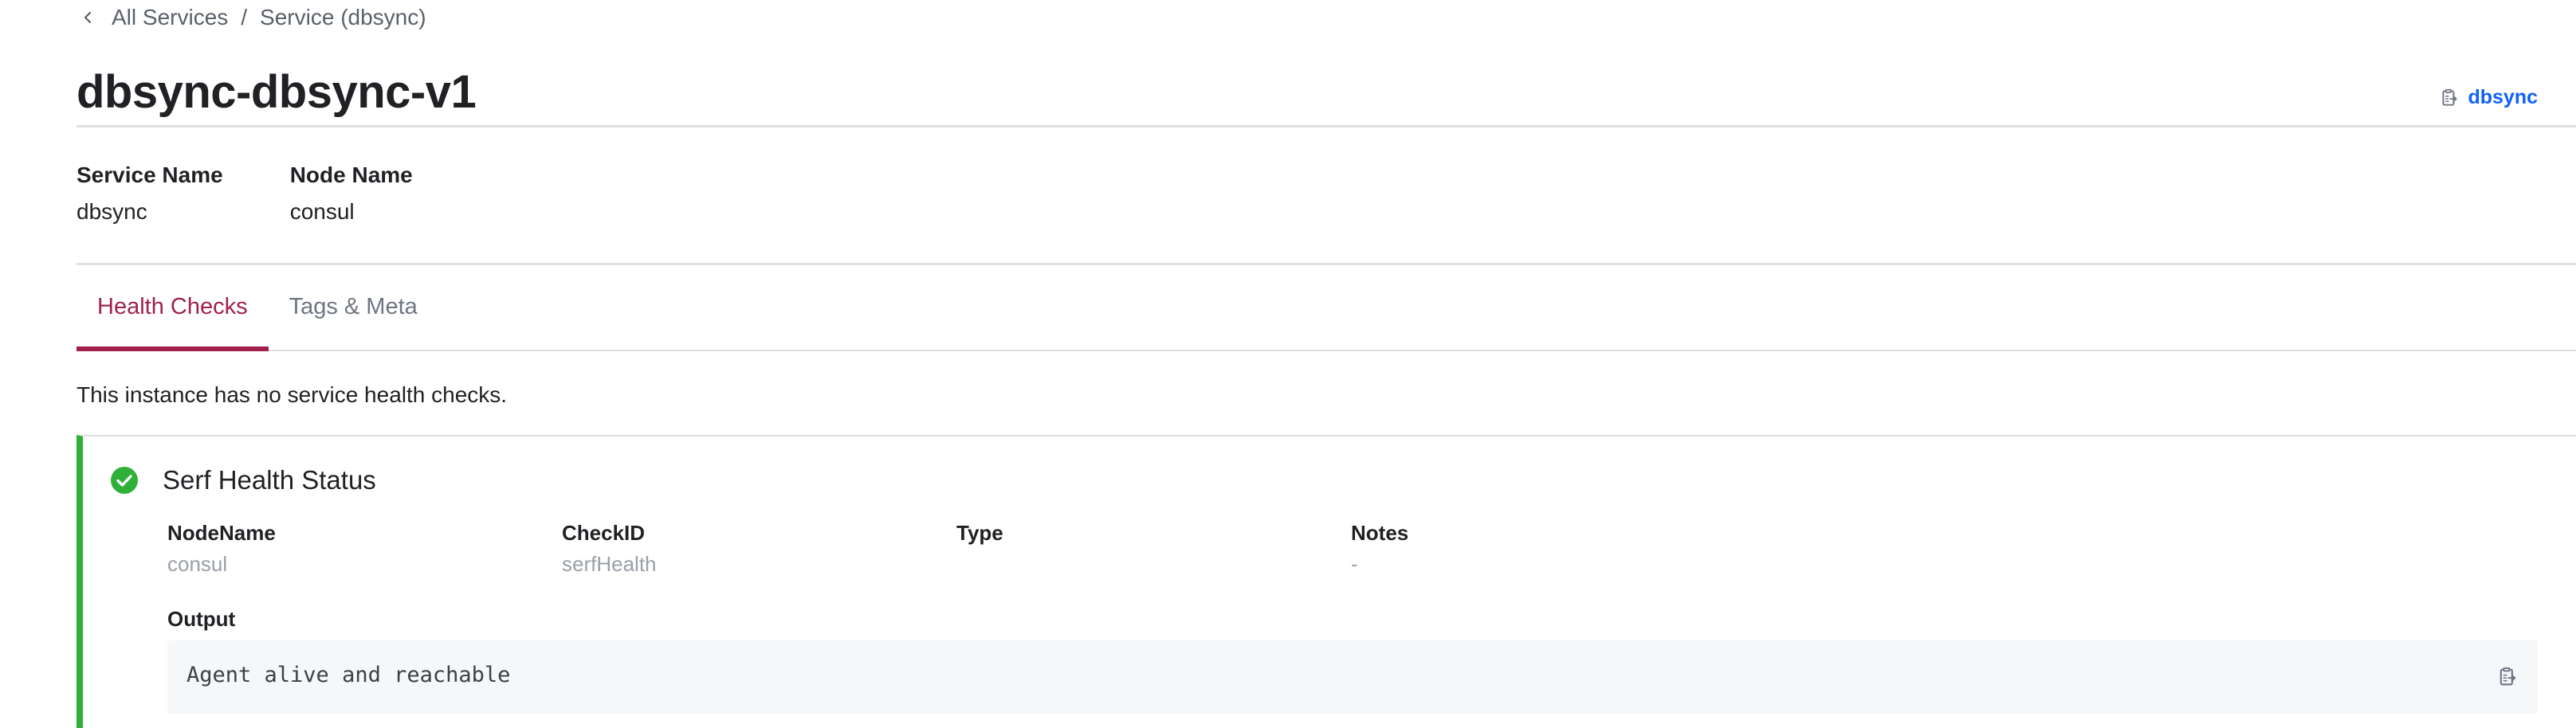 Image resolution: width=2576 pixels, height=728 pixels. Describe the element at coordinates (269, 480) in the screenshot. I see `health-check-title: Serf Health Status` at that location.